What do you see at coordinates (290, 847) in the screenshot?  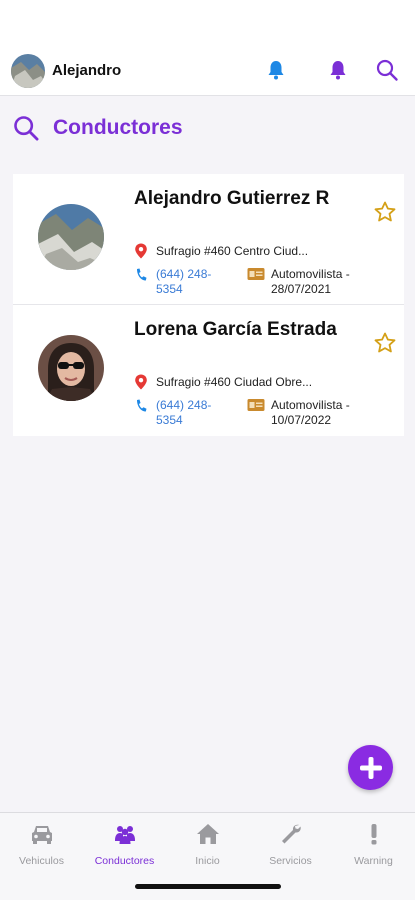 I see `tab-servicios: Servicios` at bounding box center [290, 847].